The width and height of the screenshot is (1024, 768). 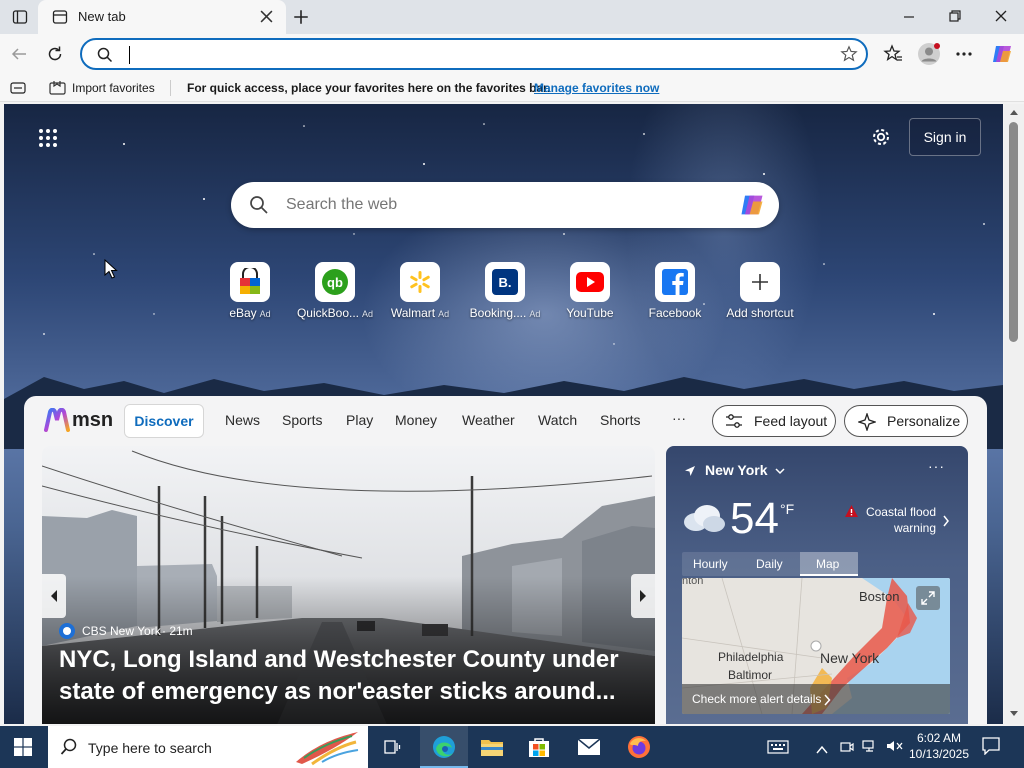 I want to click on windows-start-icon, so click(x=23, y=749).